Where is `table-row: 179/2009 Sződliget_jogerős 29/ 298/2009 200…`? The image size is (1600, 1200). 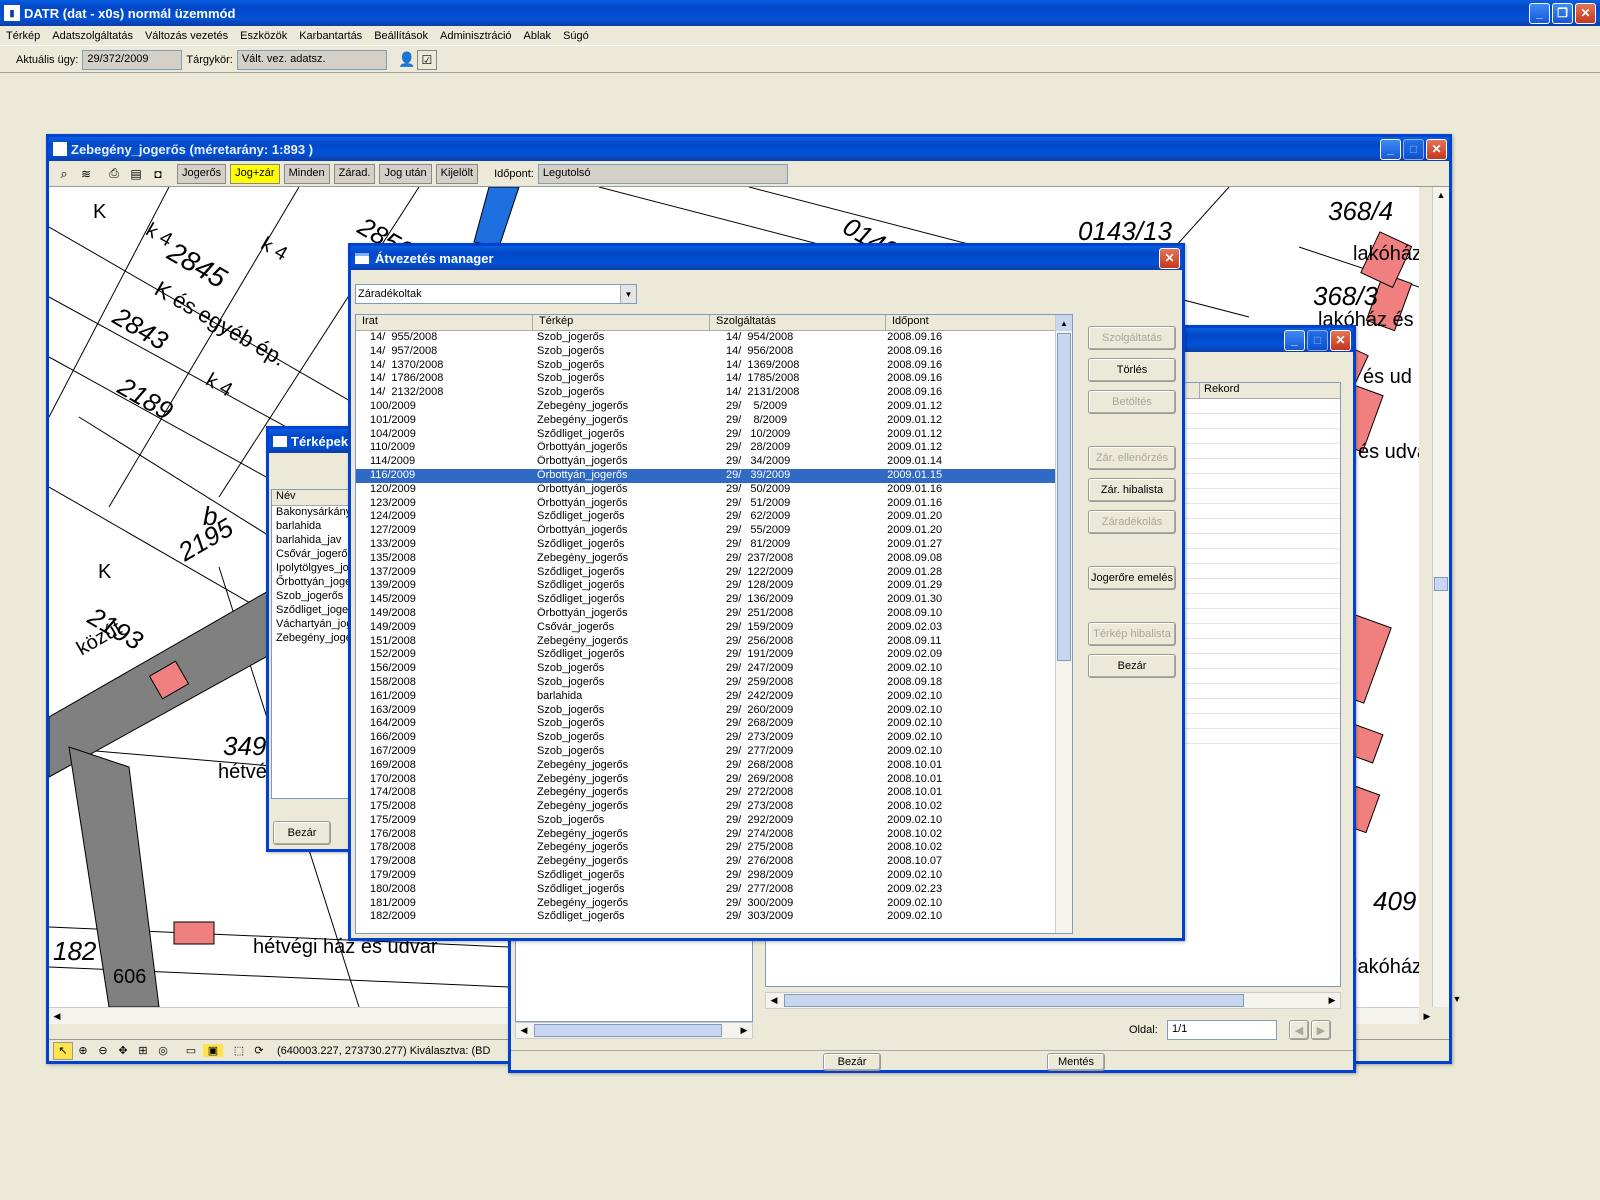
table-row: 179/2009 Sződliget_jogerős 29/ 298/2009 200… is located at coordinates (706, 876).